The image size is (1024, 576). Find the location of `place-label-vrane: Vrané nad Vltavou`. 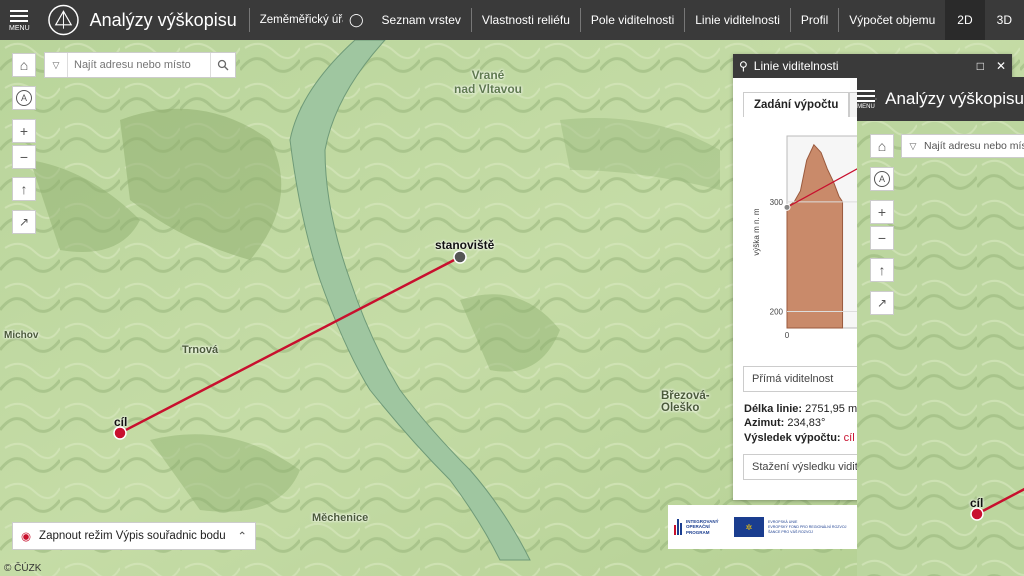

place-label-vrane: Vrané nad Vltavou is located at coordinates (488, 82).